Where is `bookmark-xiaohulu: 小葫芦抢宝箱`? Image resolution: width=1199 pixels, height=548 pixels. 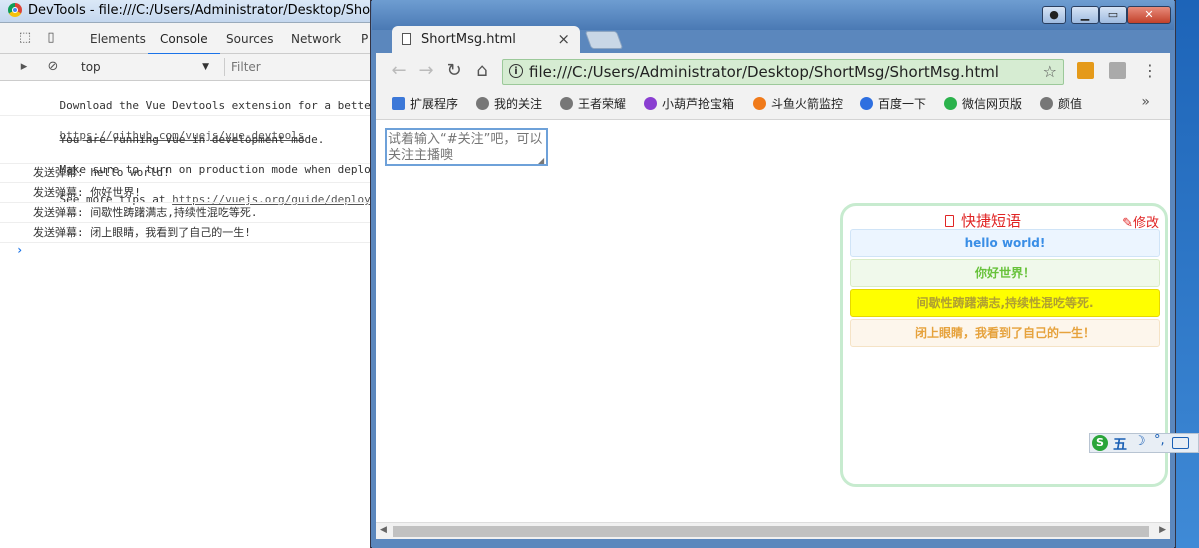
bookmark-xiaohulu: 小葫芦抢宝箱 is located at coordinates (689, 103).